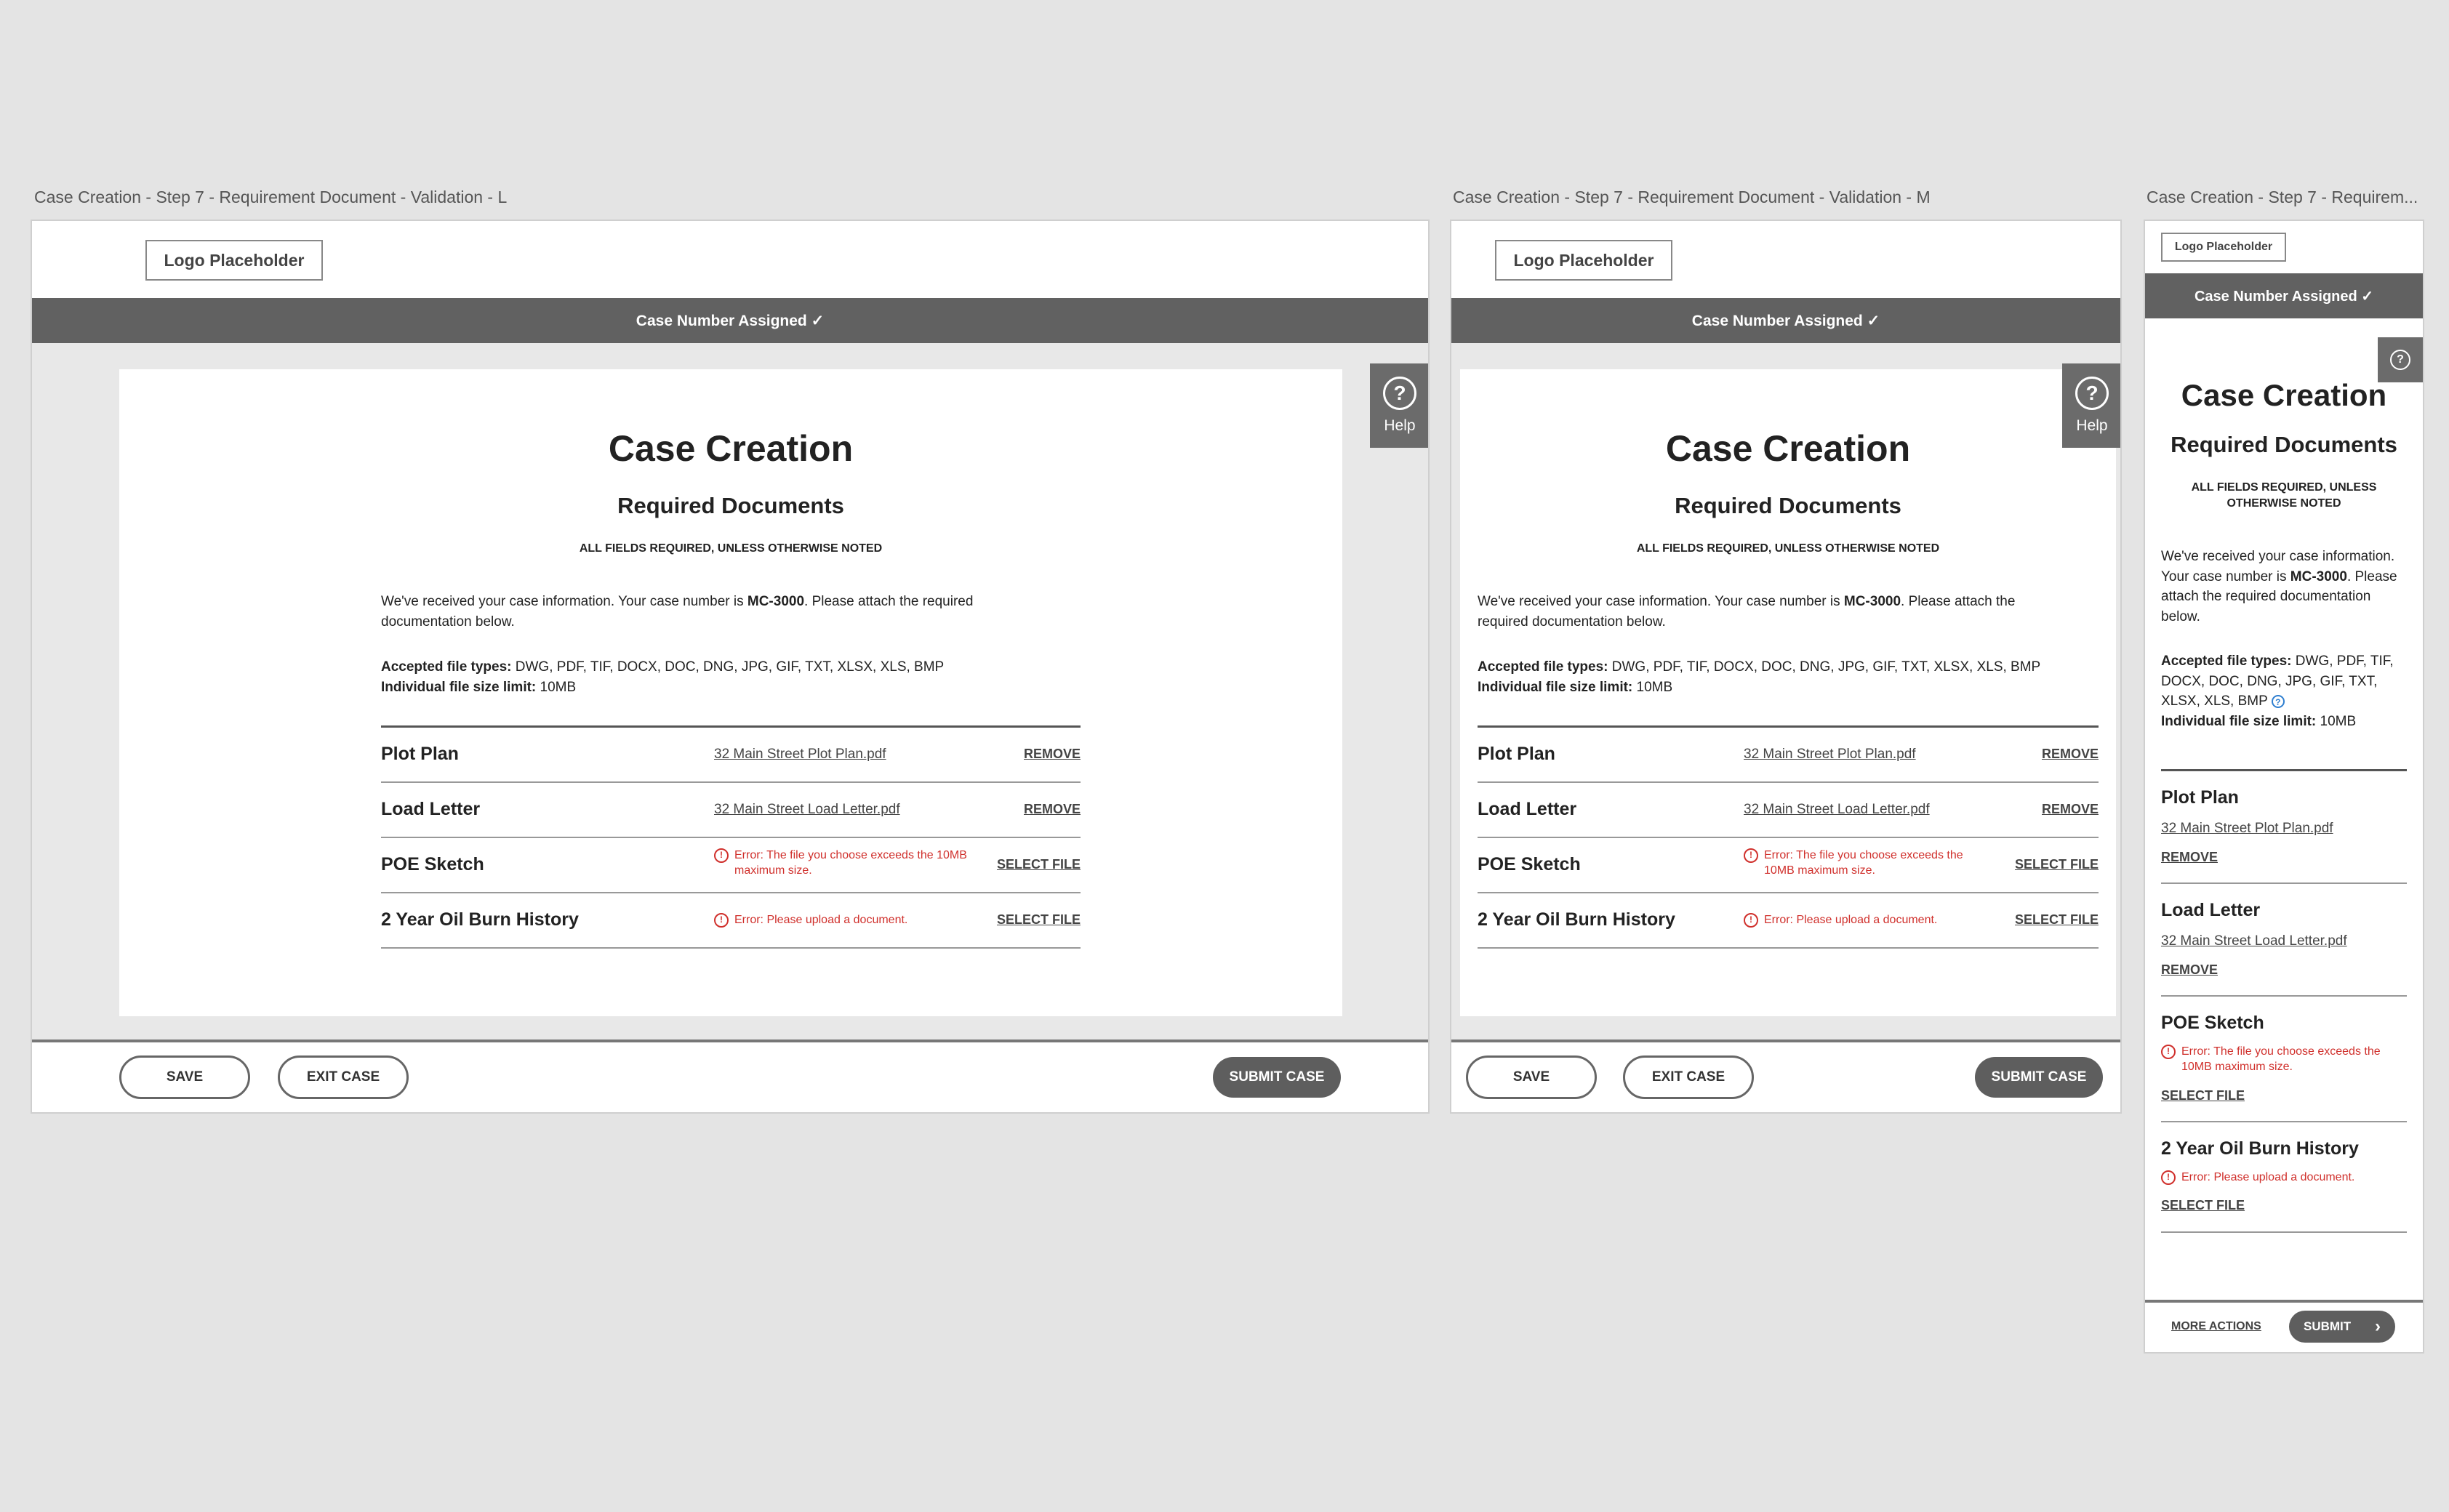 This screenshot has width=2449, height=1512. What do you see at coordinates (2284, 1326) in the screenshot?
I see `footer-bar: MORE ACTIONS SUBMIT ›` at bounding box center [2284, 1326].